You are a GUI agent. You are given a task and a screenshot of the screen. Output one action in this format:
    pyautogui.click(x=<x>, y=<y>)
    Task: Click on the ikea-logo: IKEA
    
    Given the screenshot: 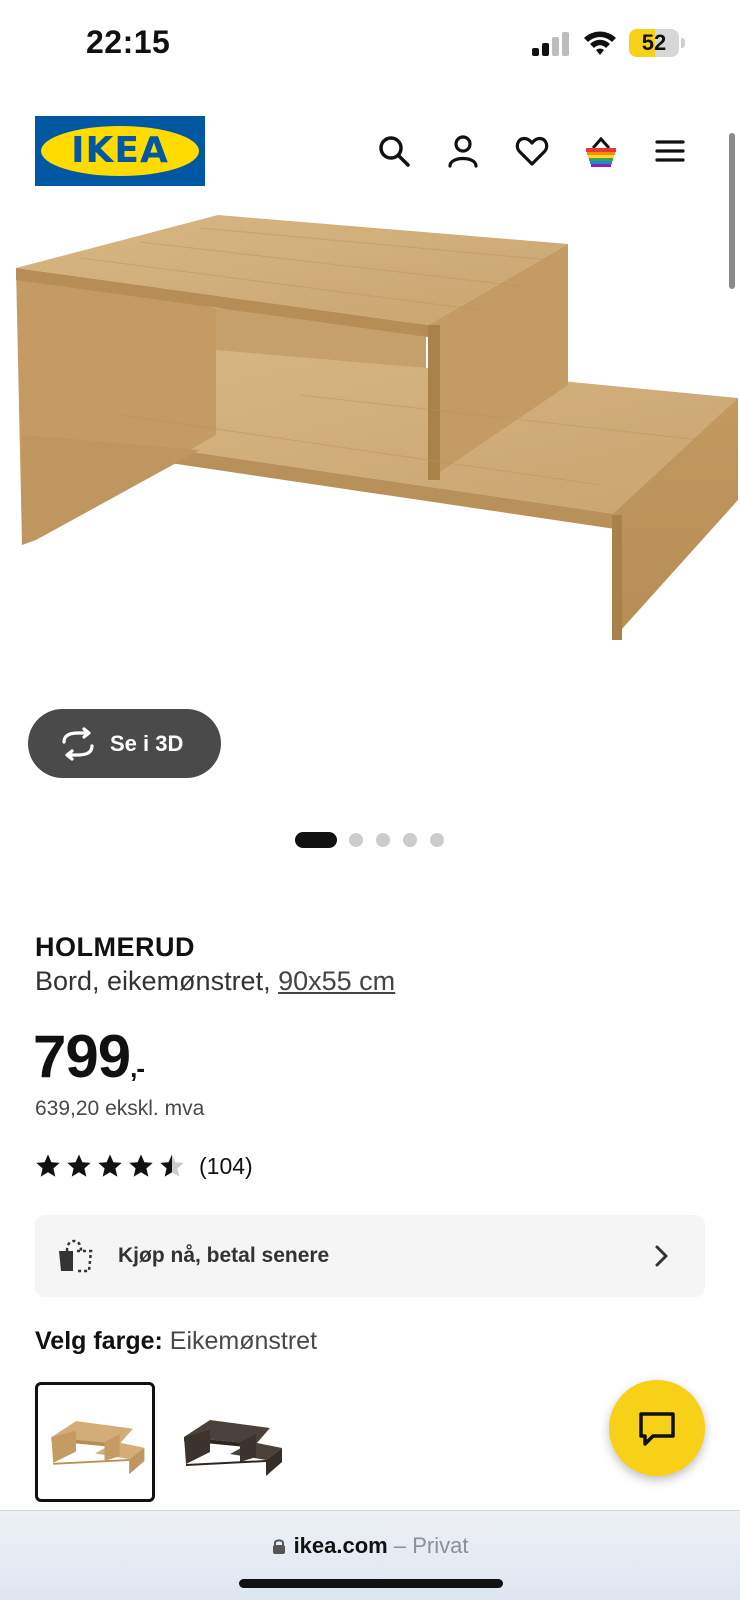 What is the action you would take?
    pyautogui.click(x=120, y=151)
    